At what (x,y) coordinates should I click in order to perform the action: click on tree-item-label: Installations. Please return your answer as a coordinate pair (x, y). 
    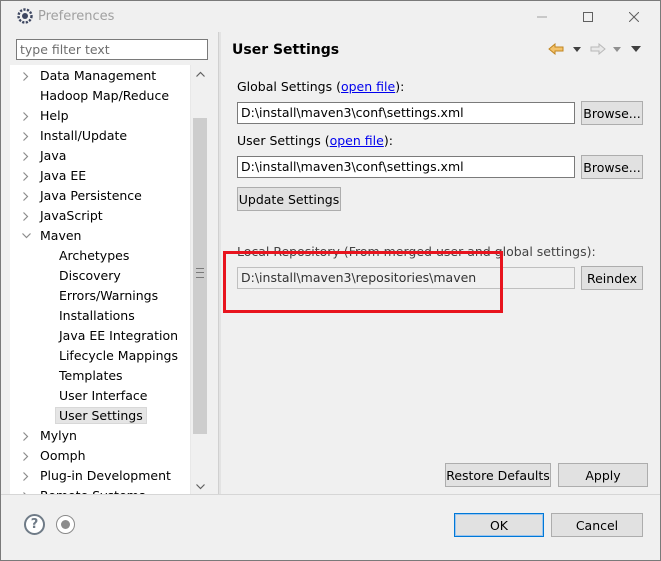
    Looking at the image, I should click on (97, 315).